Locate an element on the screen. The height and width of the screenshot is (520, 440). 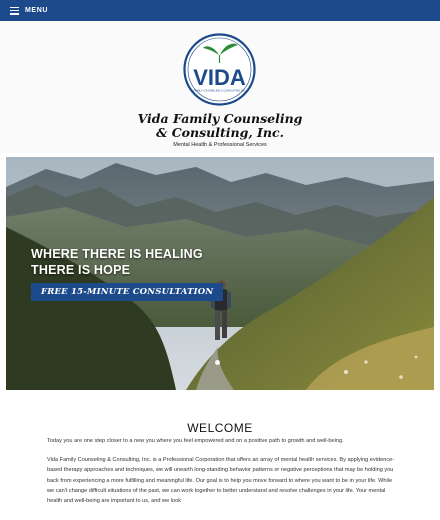
top-nav-bar: MENU is located at coordinates (220, 10).